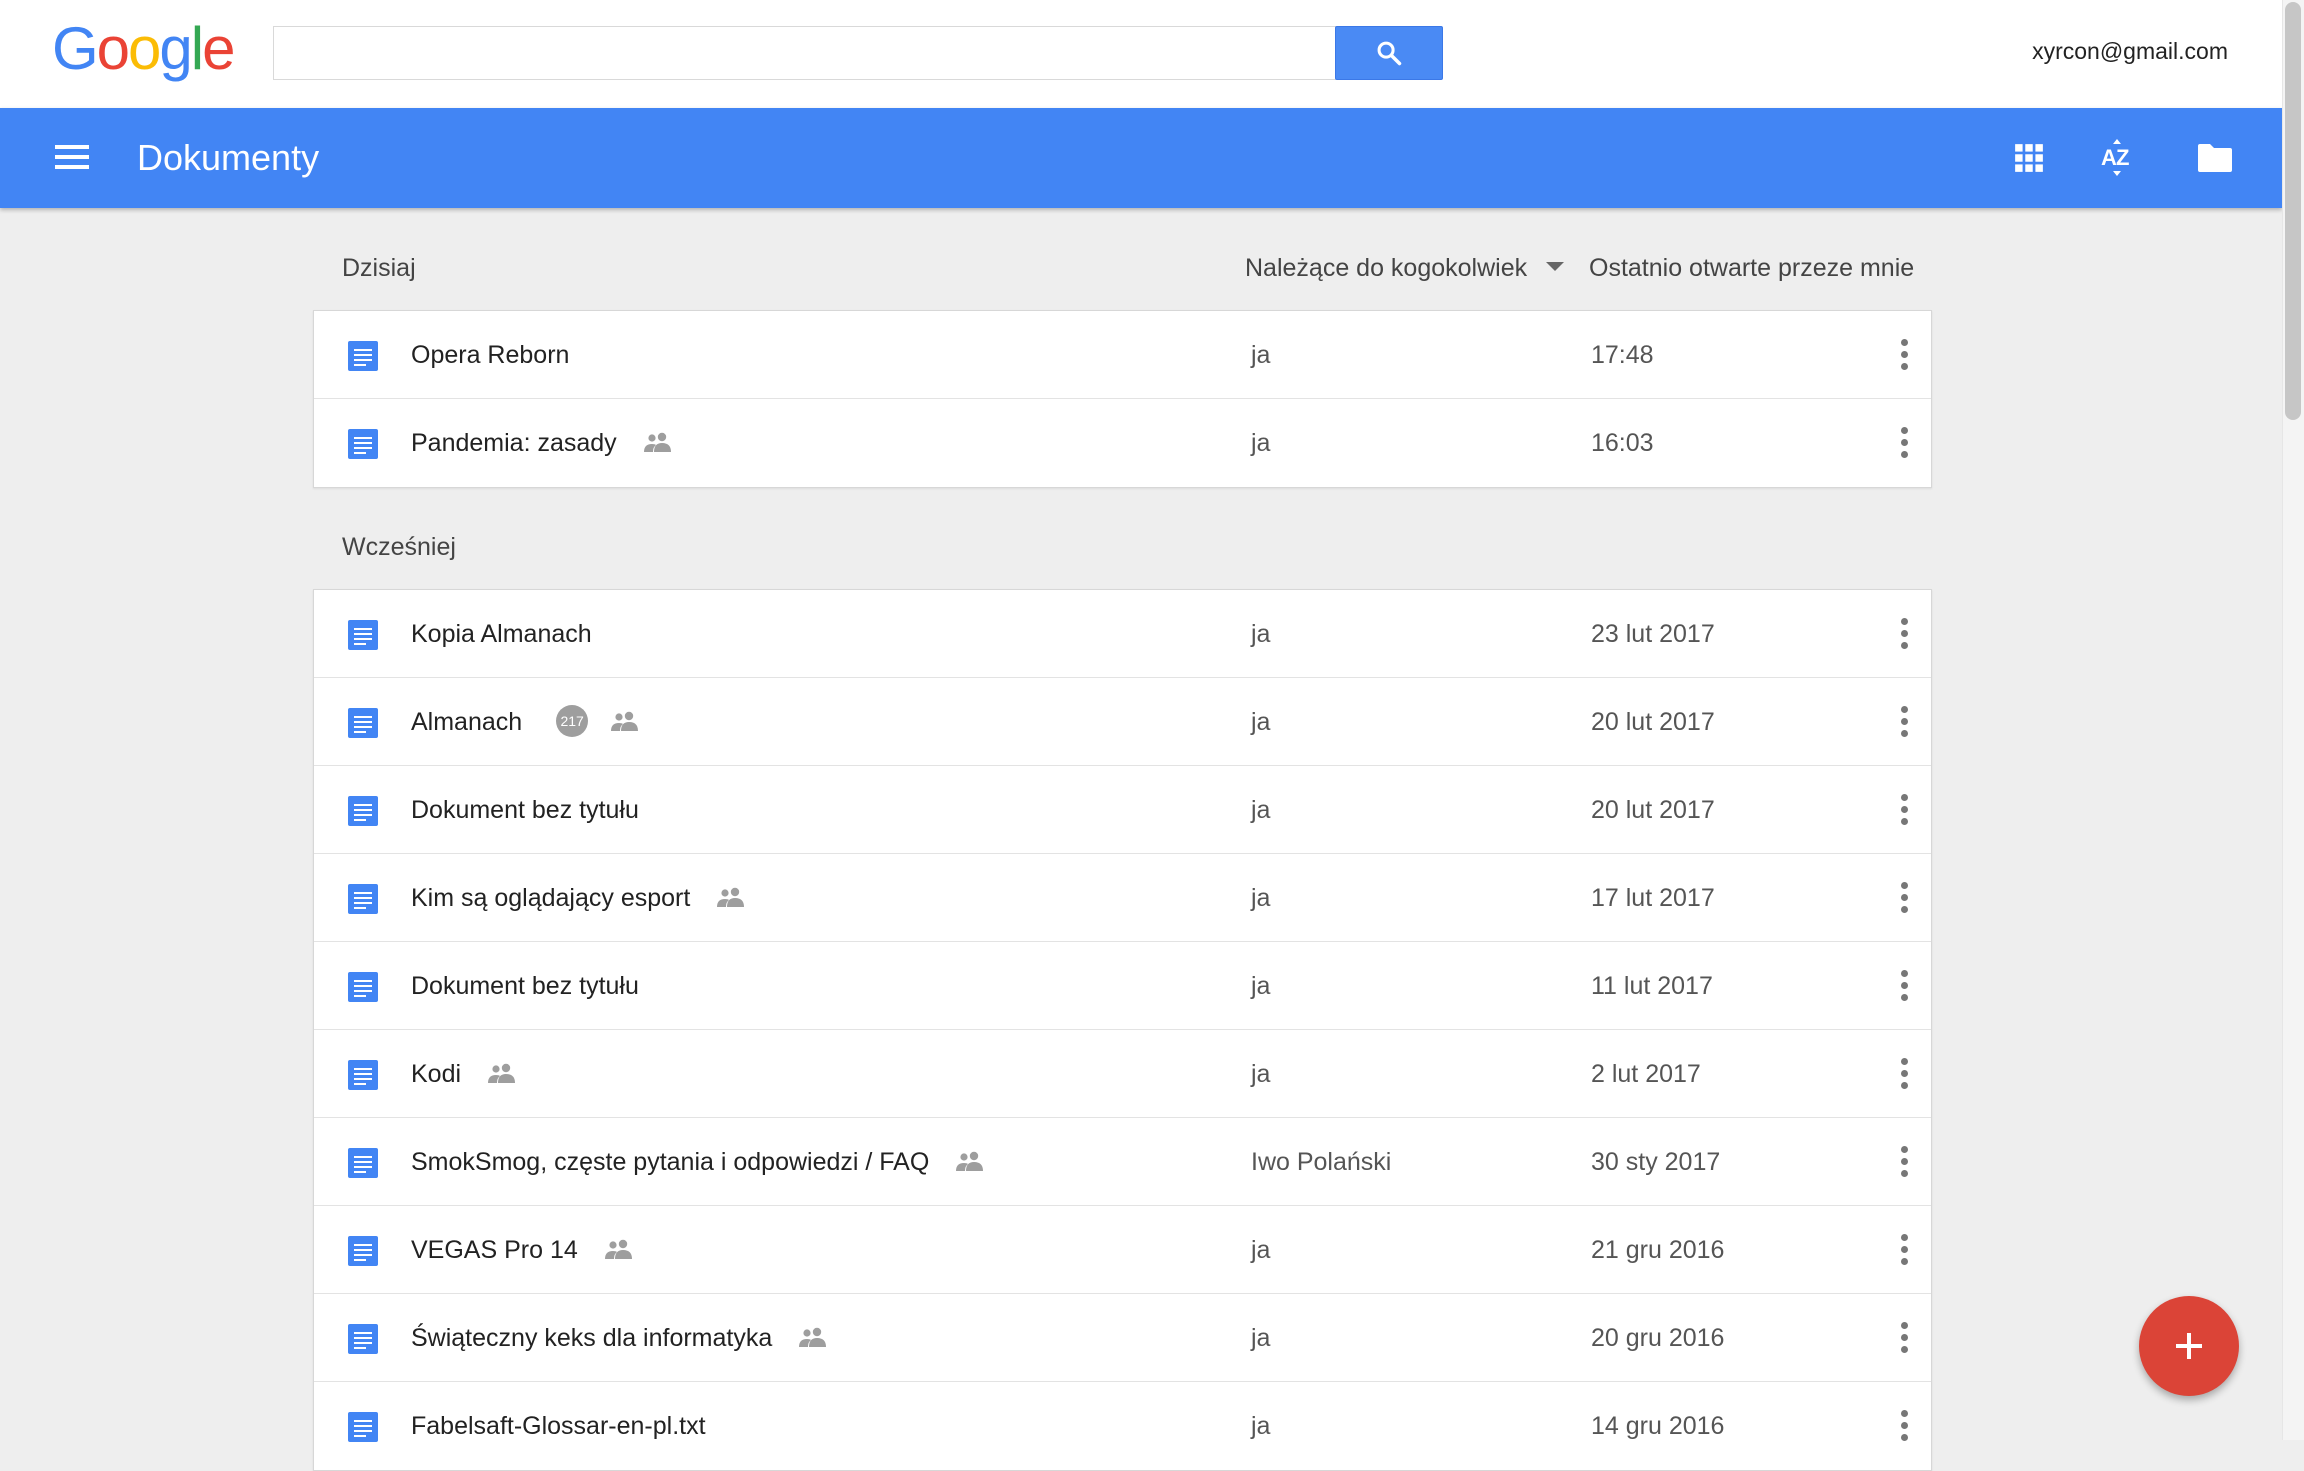 The width and height of the screenshot is (2304, 1471). Describe the element at coordinates (1622, 443) in the screenshot. I see `document-last-opened: 16:03` at that location.